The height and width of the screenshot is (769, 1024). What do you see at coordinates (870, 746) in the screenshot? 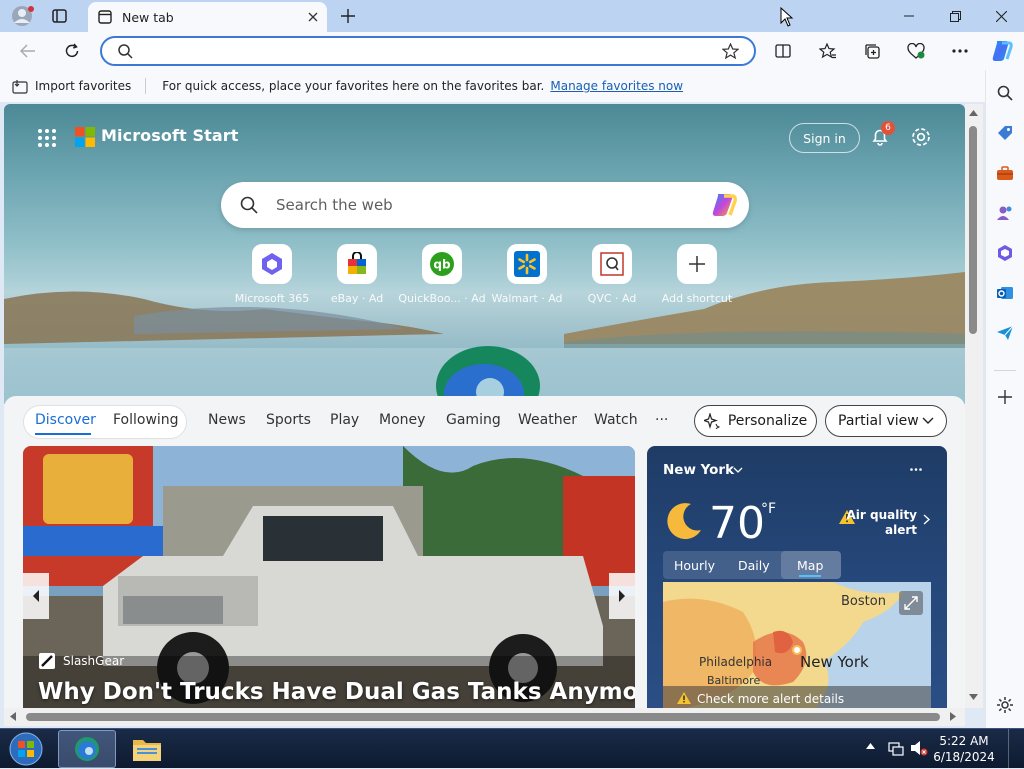
I see `show-hidden-icons` at bounding box center [870, 746].